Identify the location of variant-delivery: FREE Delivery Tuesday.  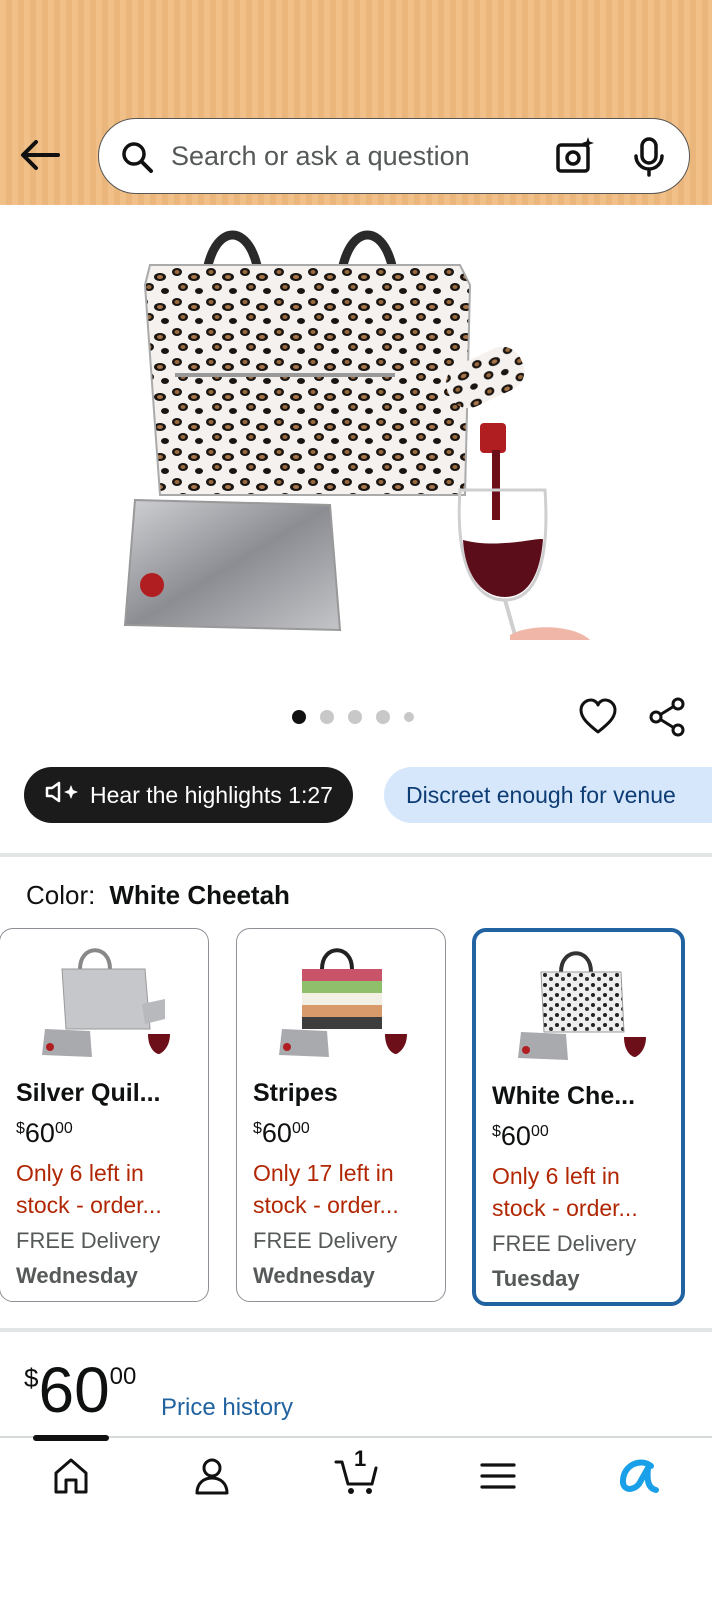
(564, 1261).